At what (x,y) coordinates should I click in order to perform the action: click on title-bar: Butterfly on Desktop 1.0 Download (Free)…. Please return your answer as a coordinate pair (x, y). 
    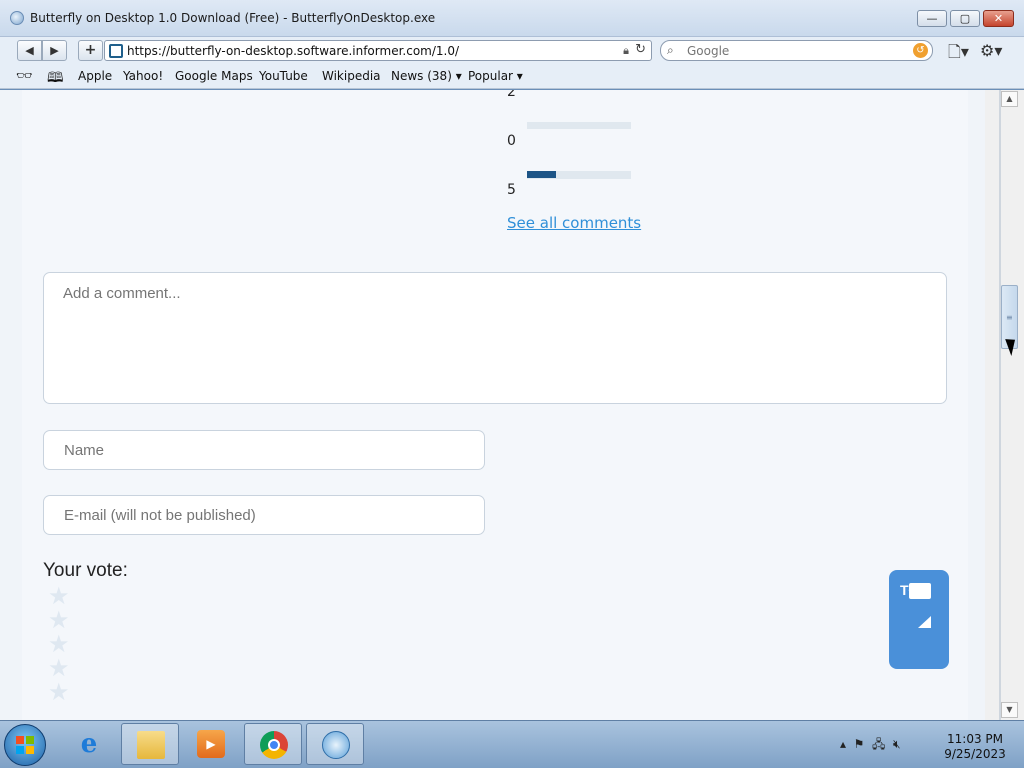
    Looking at the image, I should click on (512, 18).